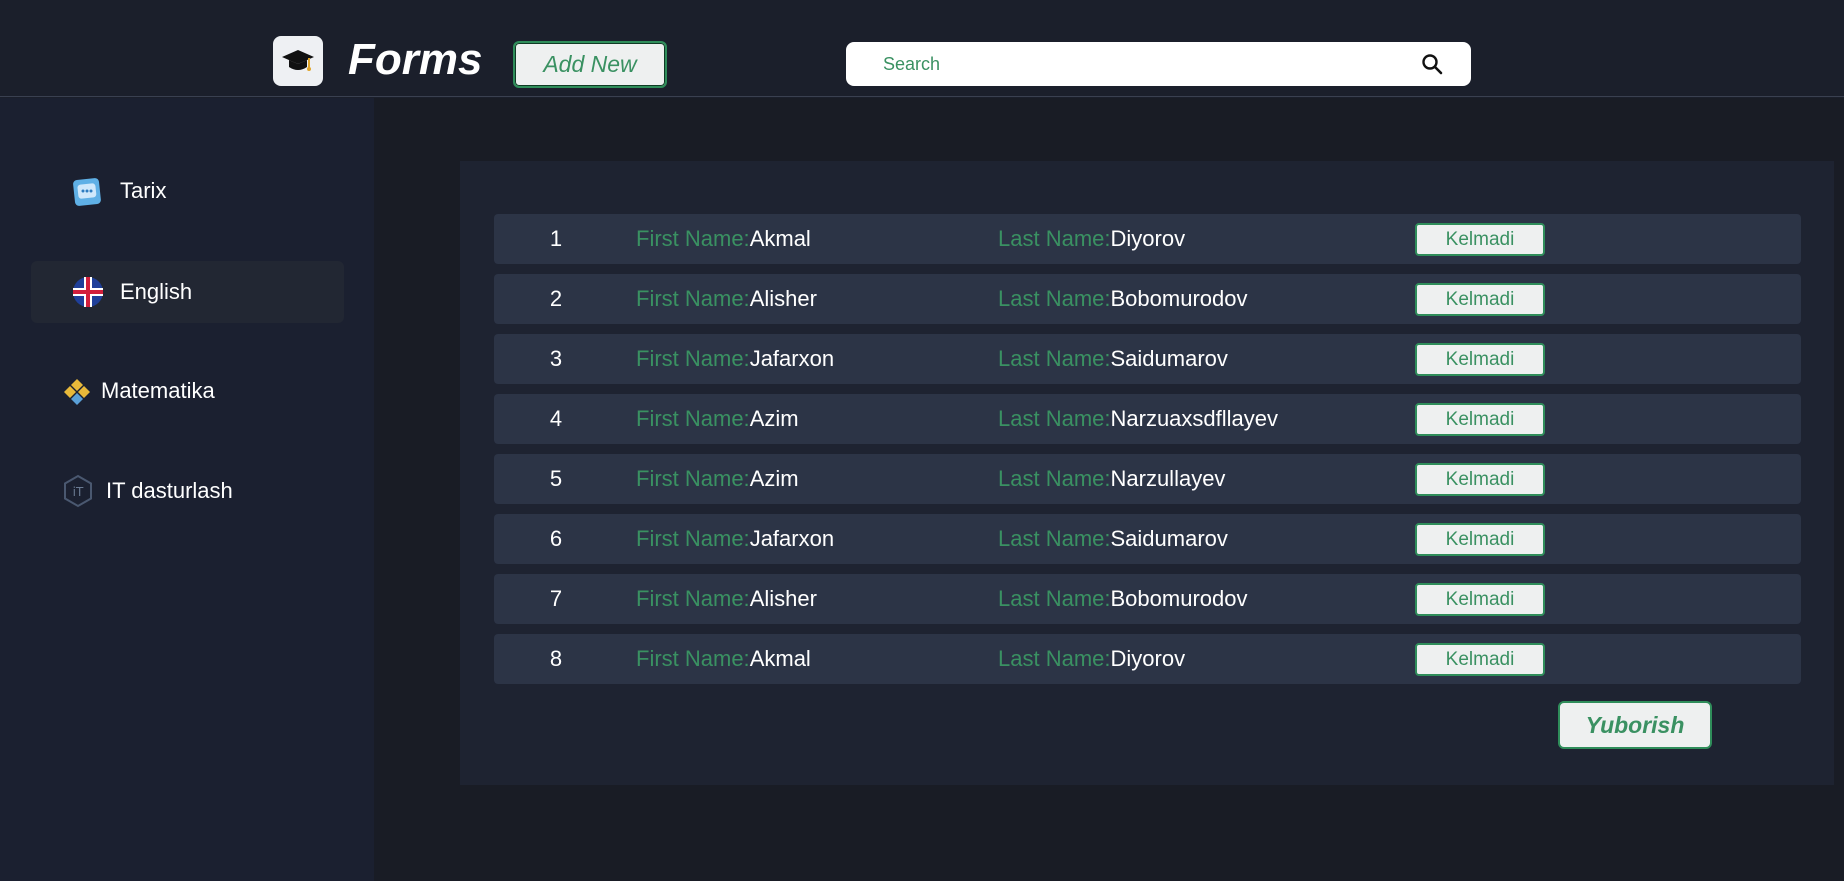 This screenshot has height=881, width=1844. I want to click on chat-bubble-icon, so click(88, 192).